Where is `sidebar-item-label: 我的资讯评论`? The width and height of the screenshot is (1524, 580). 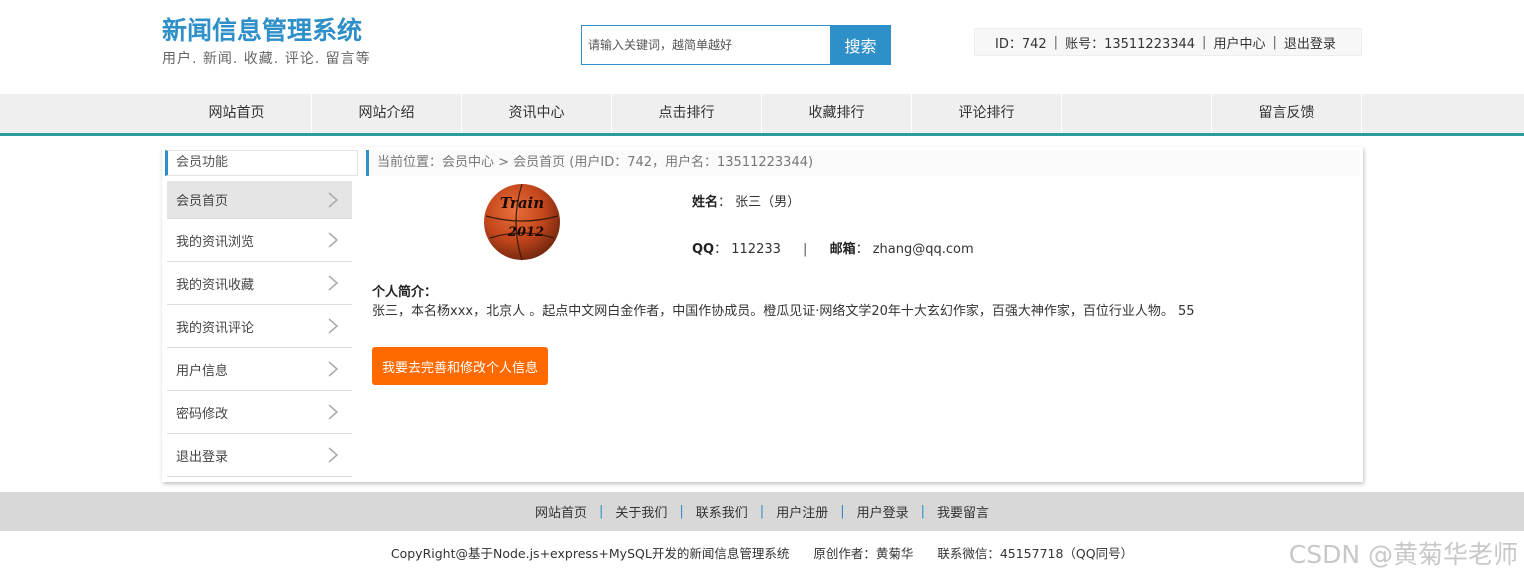 sidebar-item-label: 我的资讯评论 is located at coordinates (215, 328).